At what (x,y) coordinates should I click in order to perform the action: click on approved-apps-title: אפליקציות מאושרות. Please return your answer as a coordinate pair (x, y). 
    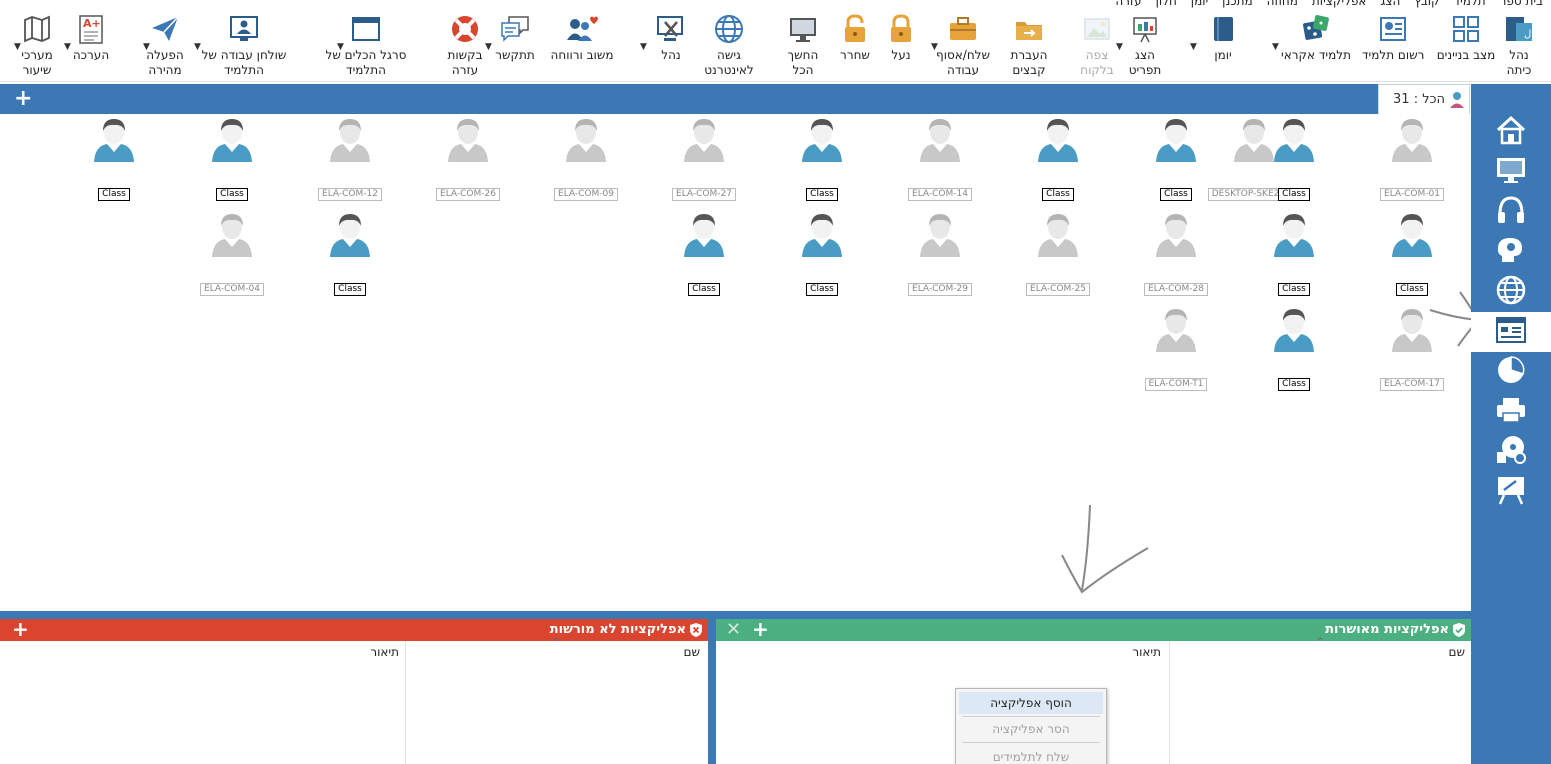
    Looking at the image, I should click on (1387, 629).